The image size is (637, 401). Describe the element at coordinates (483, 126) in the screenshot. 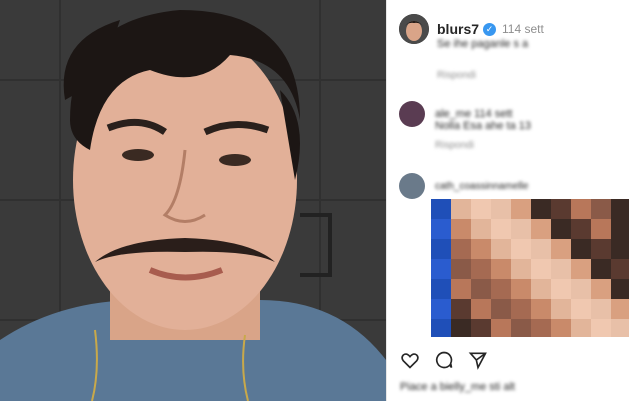

I see `comment-1-text: Nolla Esa ahe ta 13` at that location.